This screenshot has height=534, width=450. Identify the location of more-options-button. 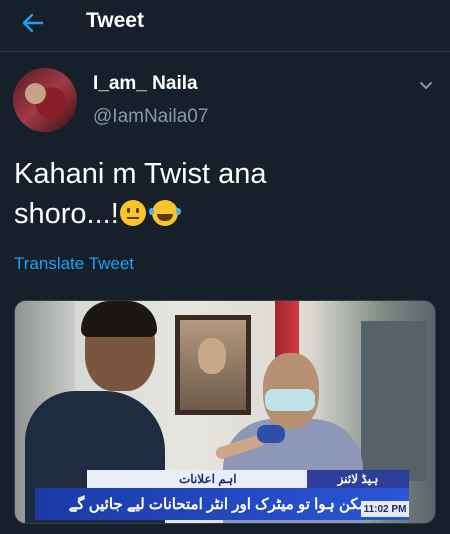
(426, 86).